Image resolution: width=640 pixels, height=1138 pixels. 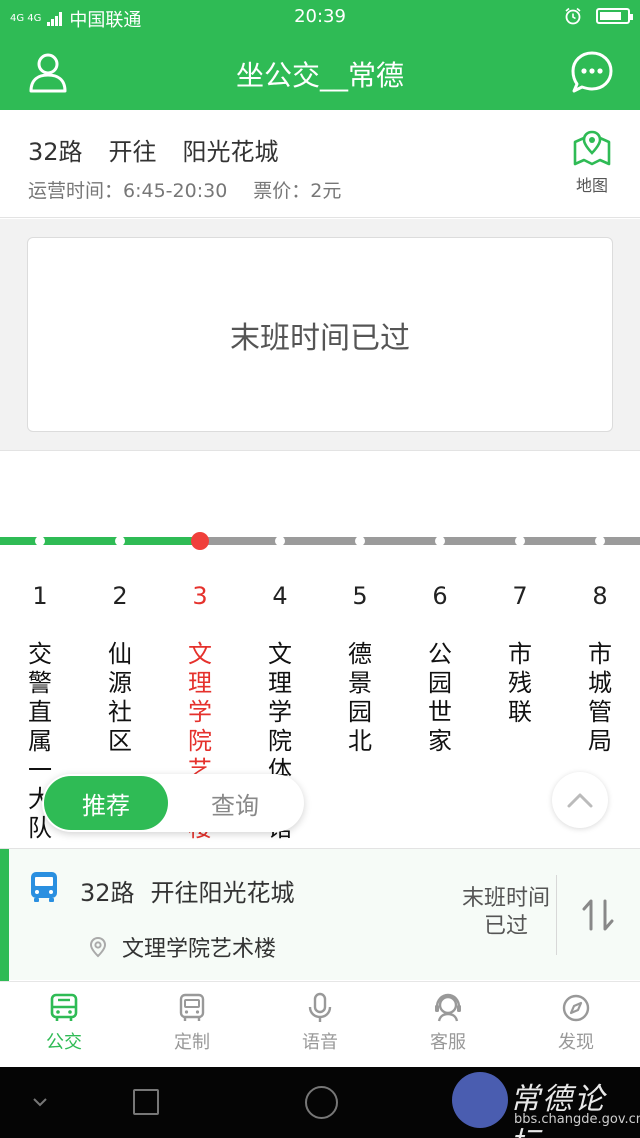 I want to click on swap-direction-icon, so click(x=598, y=915).